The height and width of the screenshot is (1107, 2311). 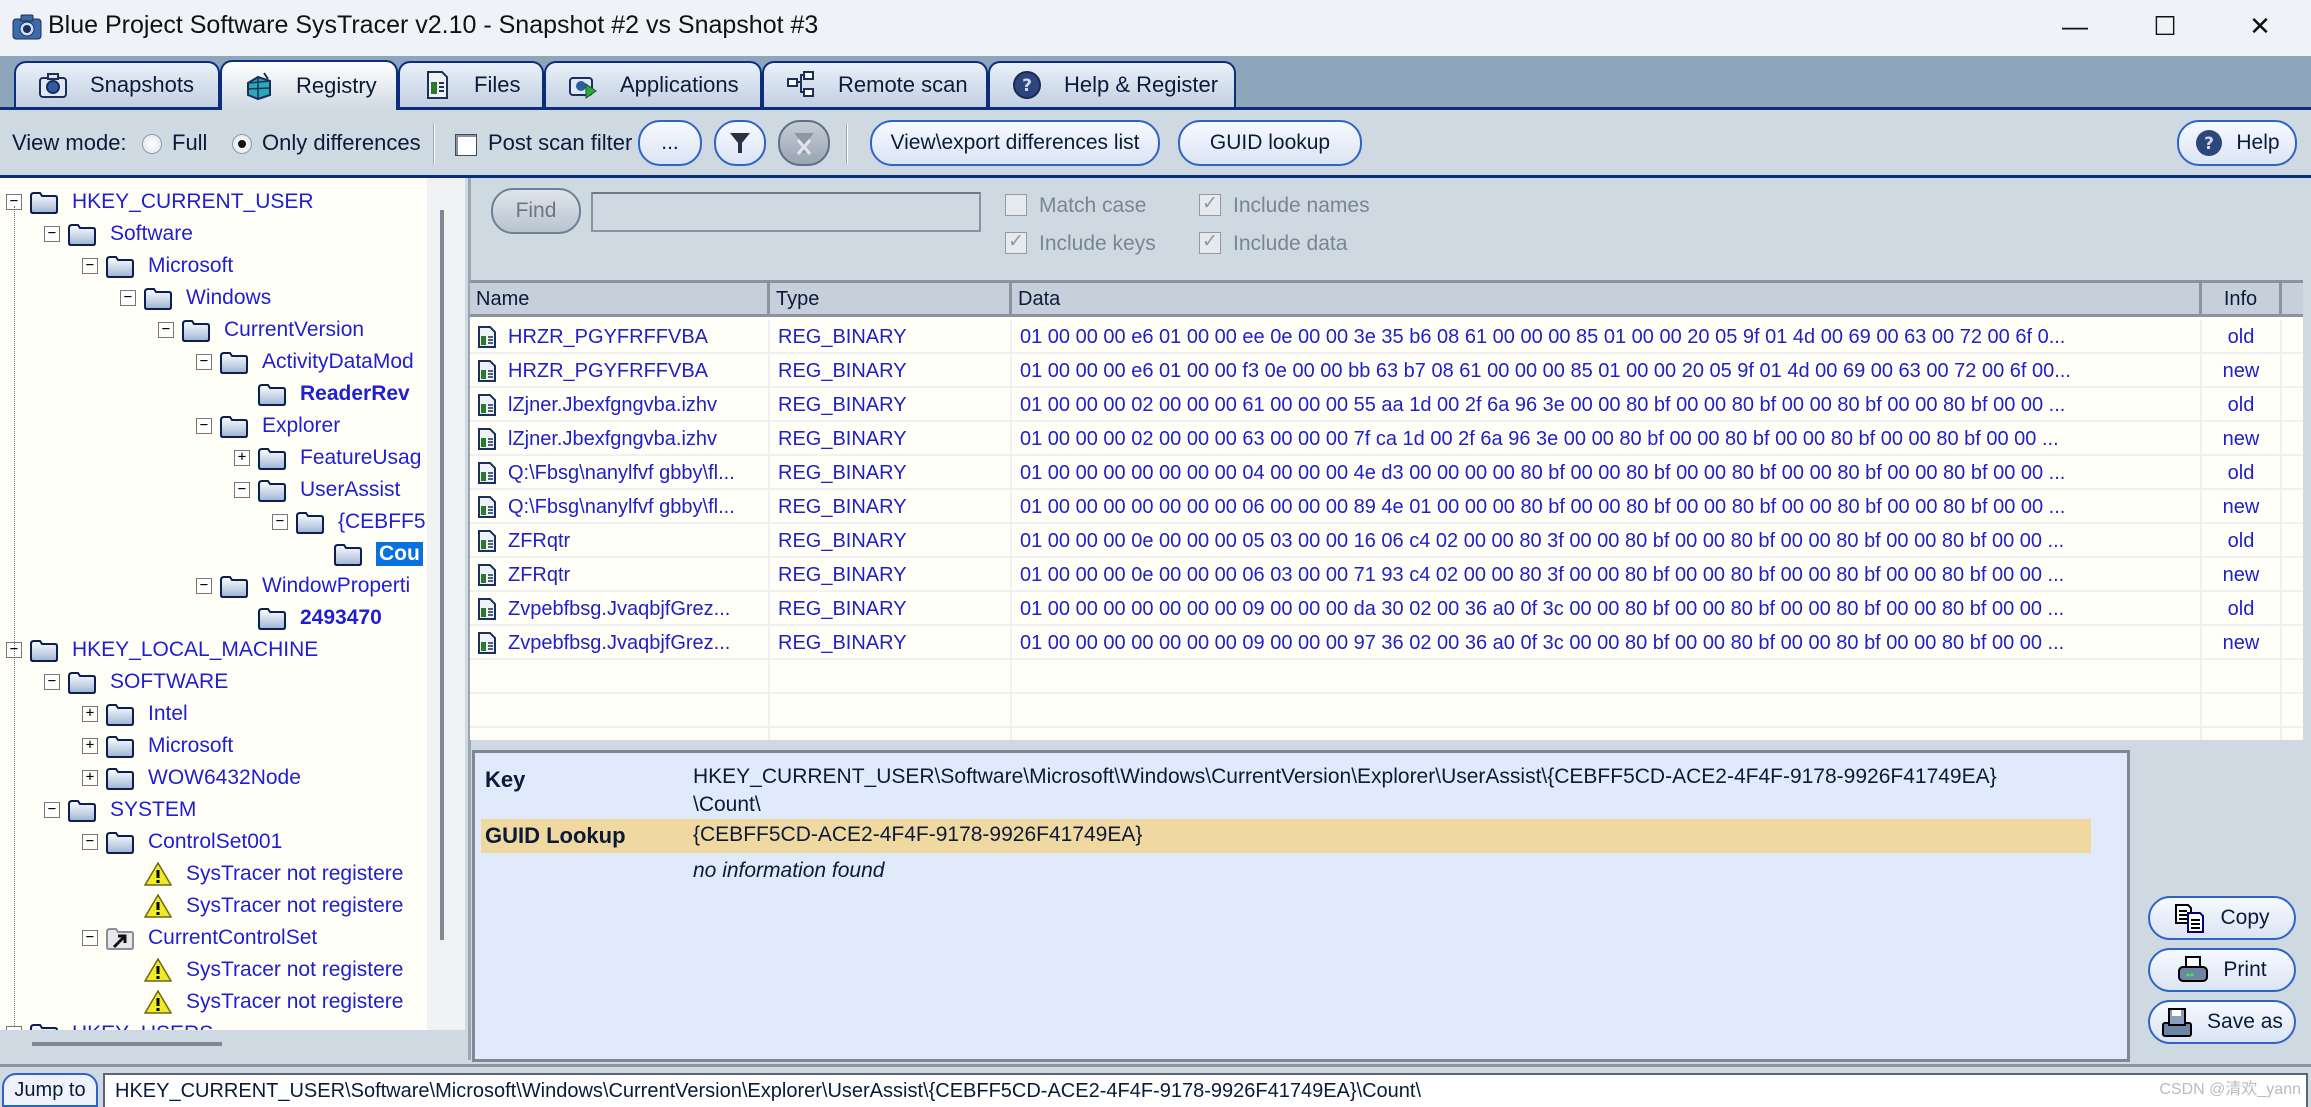 I want to click on tab-help-register: ? Help & Register, so click(x=1112, y=84).